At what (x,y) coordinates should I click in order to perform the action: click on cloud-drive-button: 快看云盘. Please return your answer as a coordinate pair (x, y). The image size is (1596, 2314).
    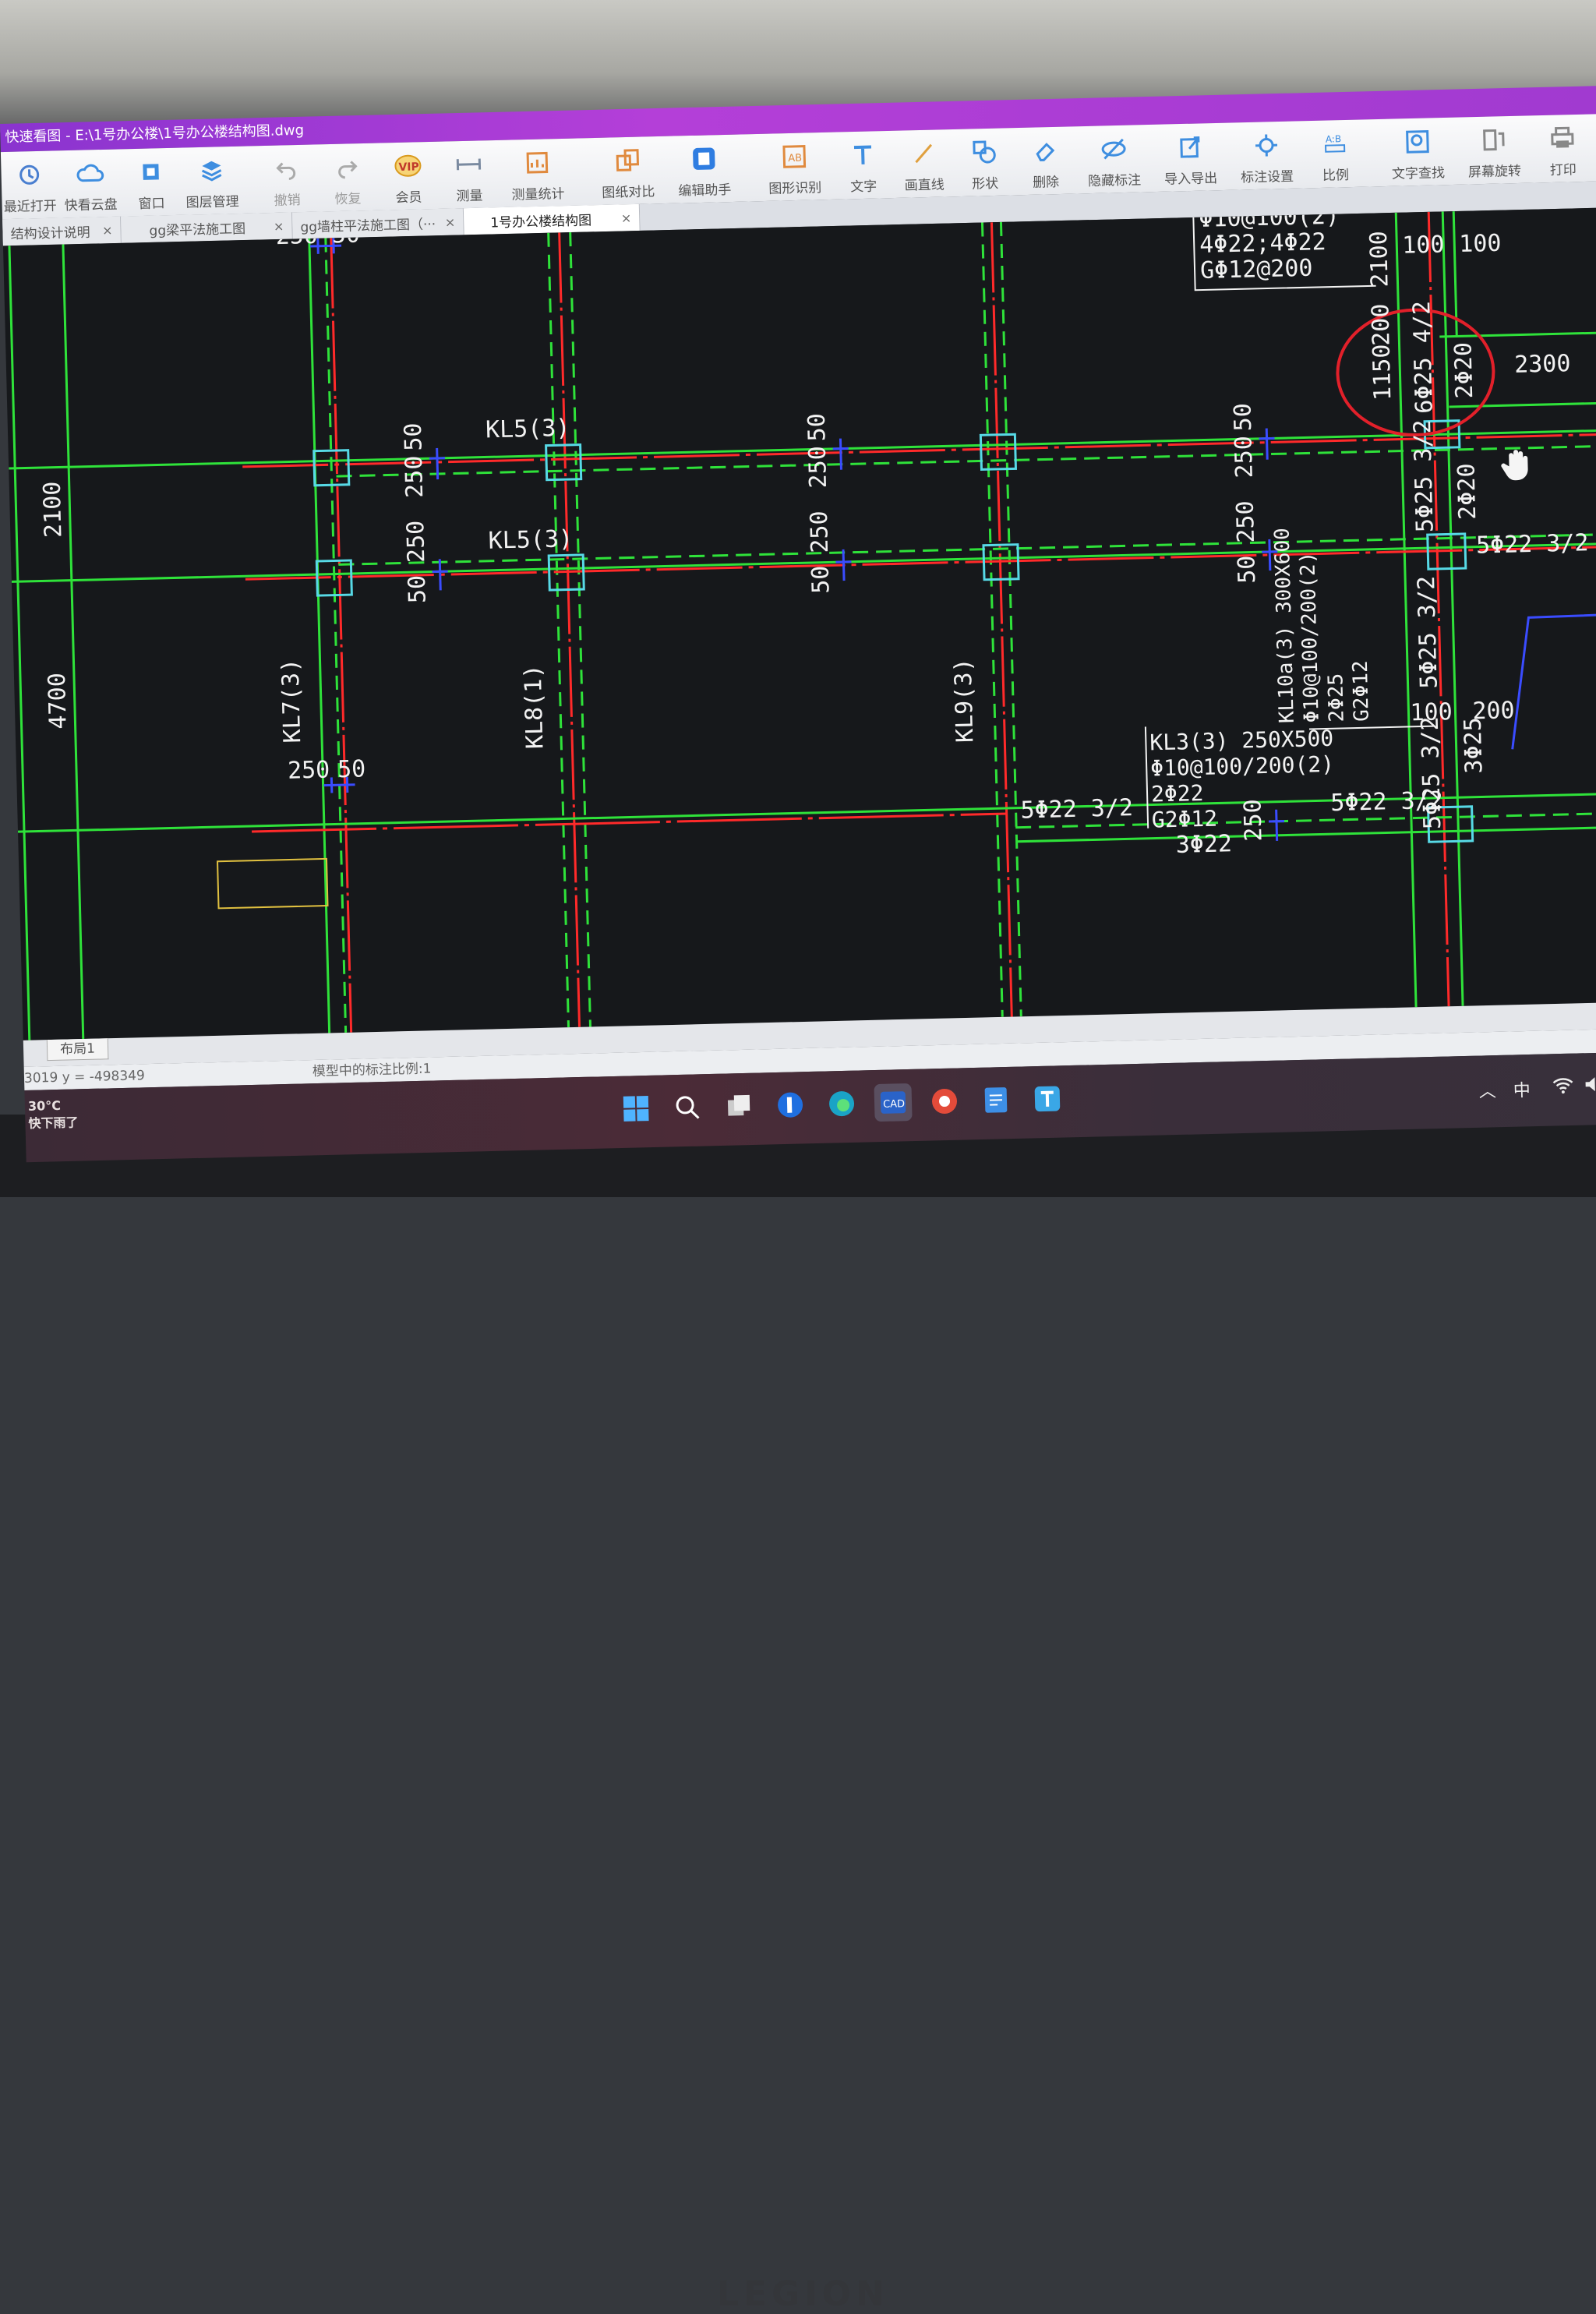
    Looking at the image, I should click on (90, 184).